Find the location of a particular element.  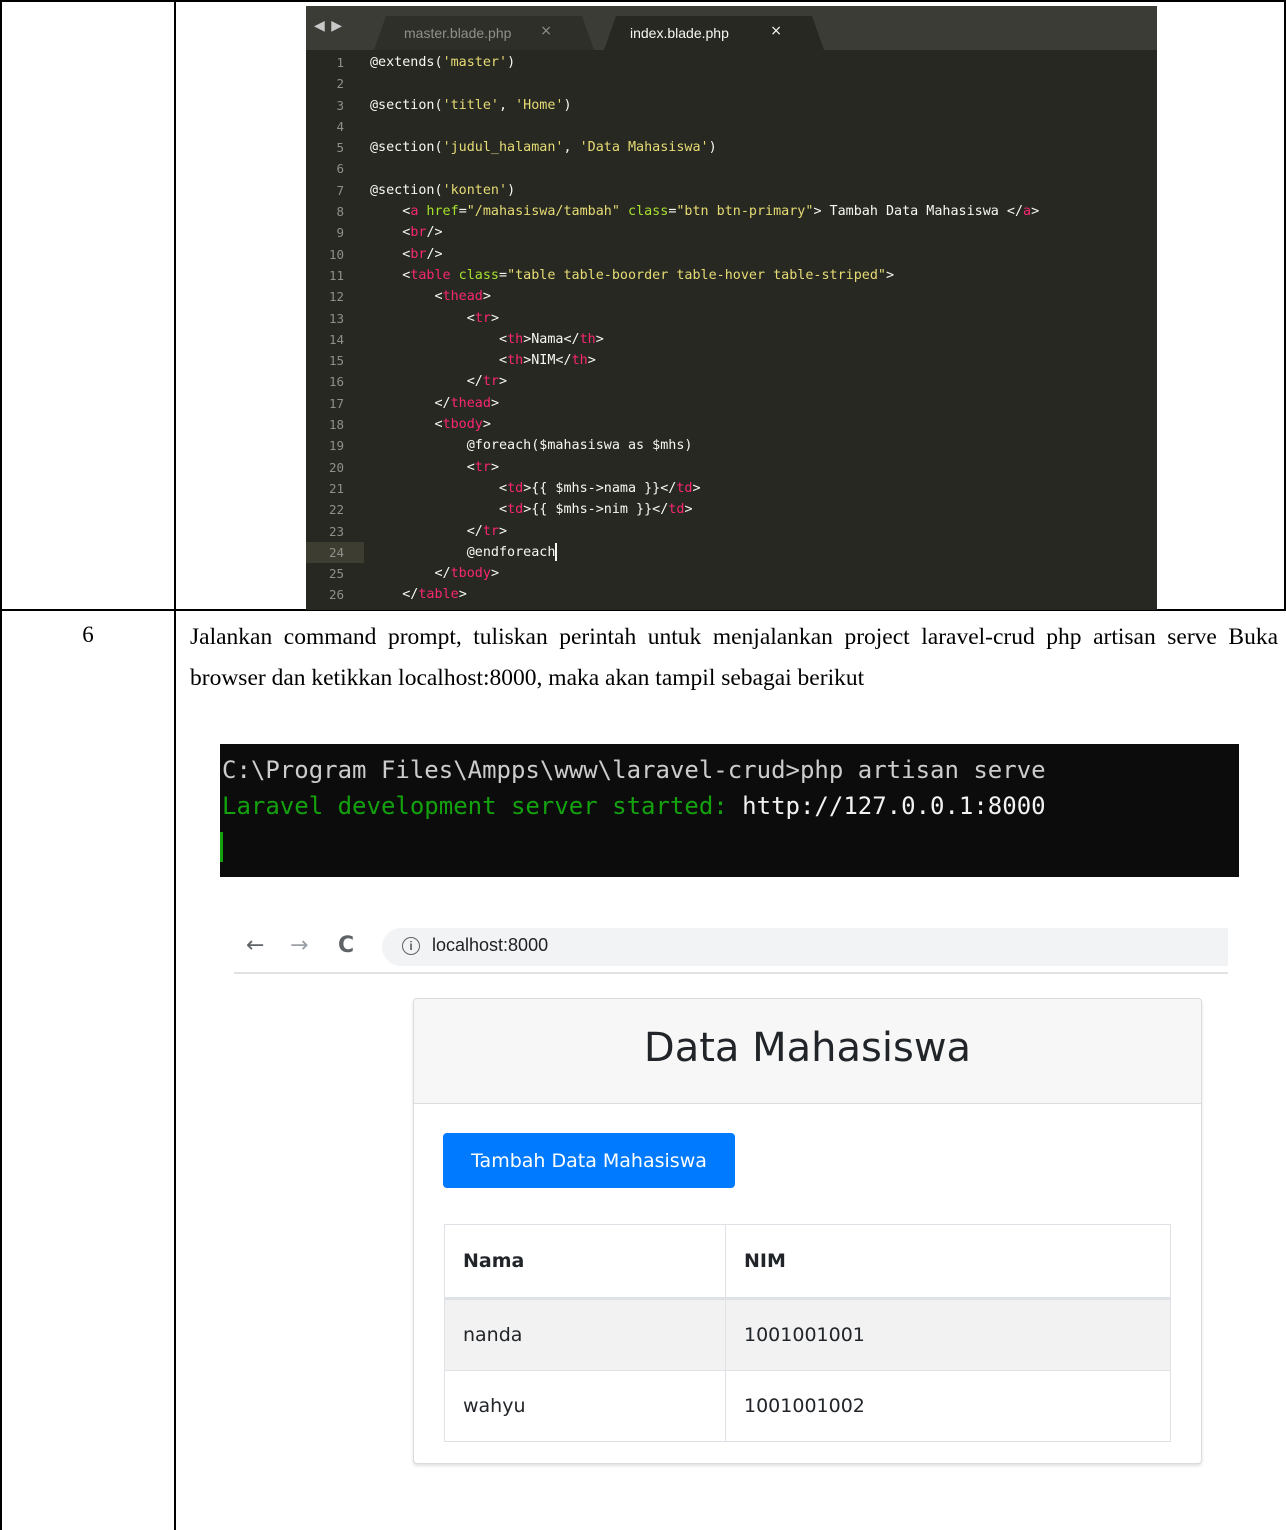

code-line: 18 <tbody> is located at coordinates (731, 424).